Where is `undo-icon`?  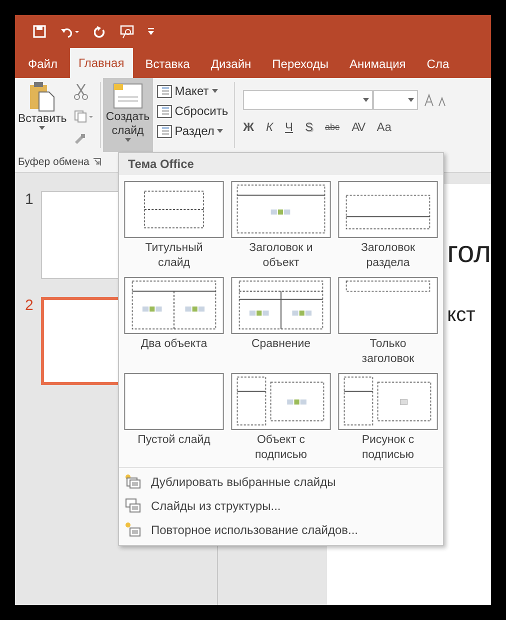 undo-icon is located at coordinates (70, 32).